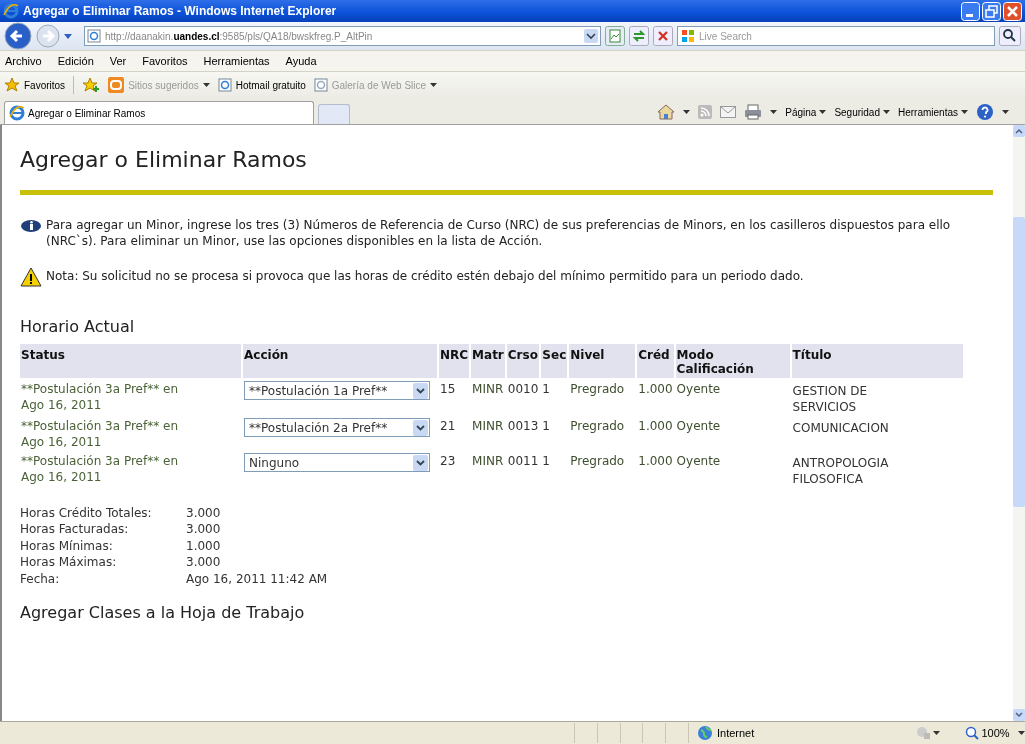 Image resolution: width=1025 pixels, height=744 pixels. Describe the element at coordinates (448, 426) in the screenshot. I see `table-cell-text: 21` at that location.